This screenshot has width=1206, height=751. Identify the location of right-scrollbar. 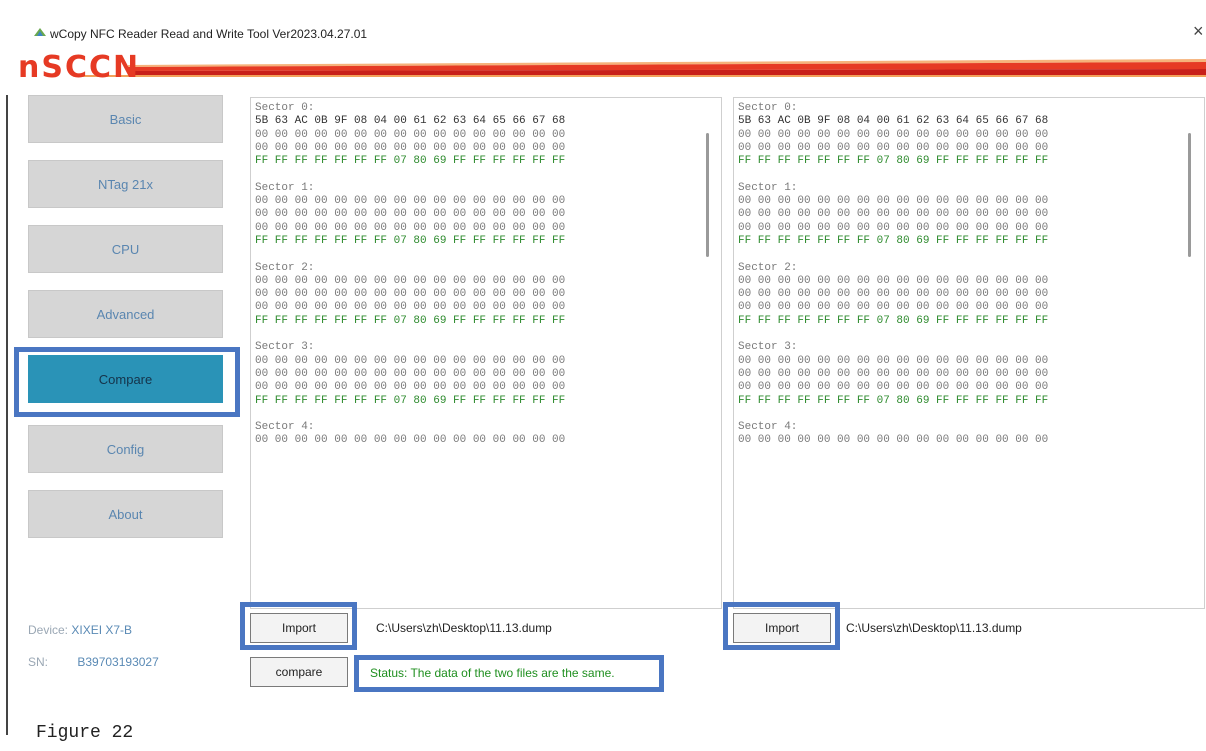
(1189, 195).